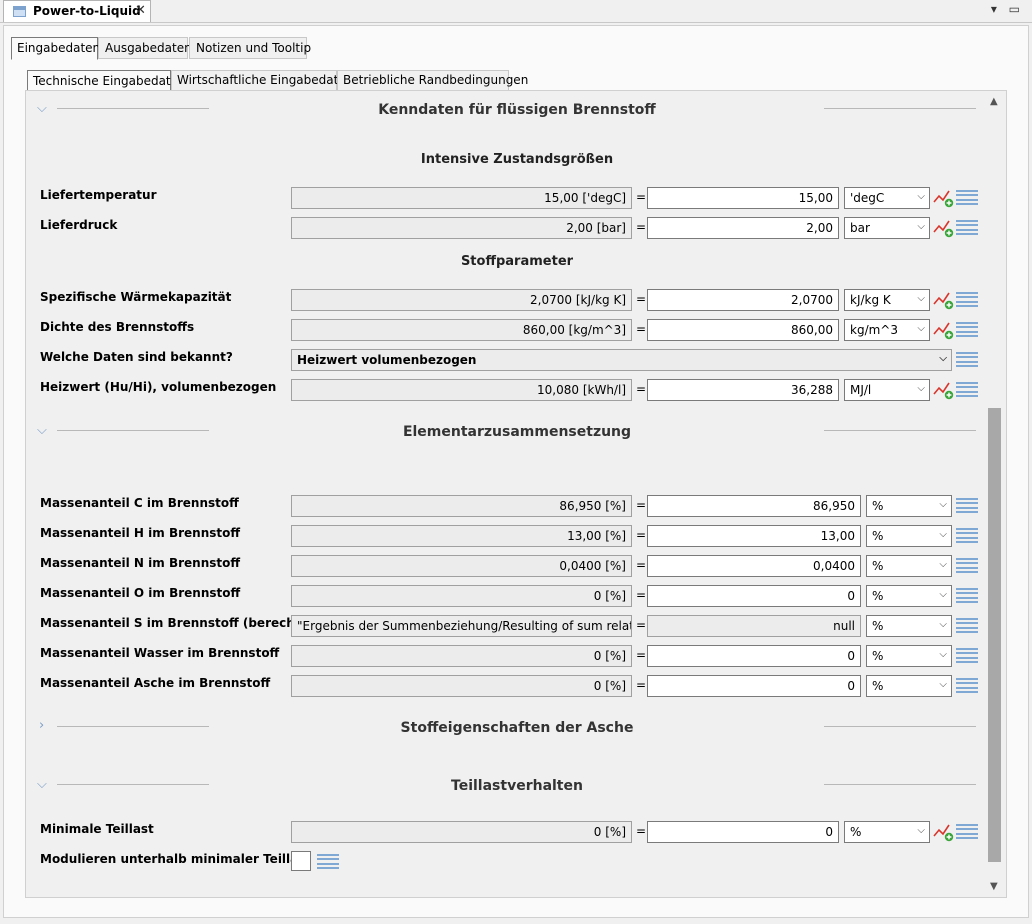  Describe the element at coordinates (517, 786) in the screenshot. I see `section-title: Teillastverhalten` at that location.